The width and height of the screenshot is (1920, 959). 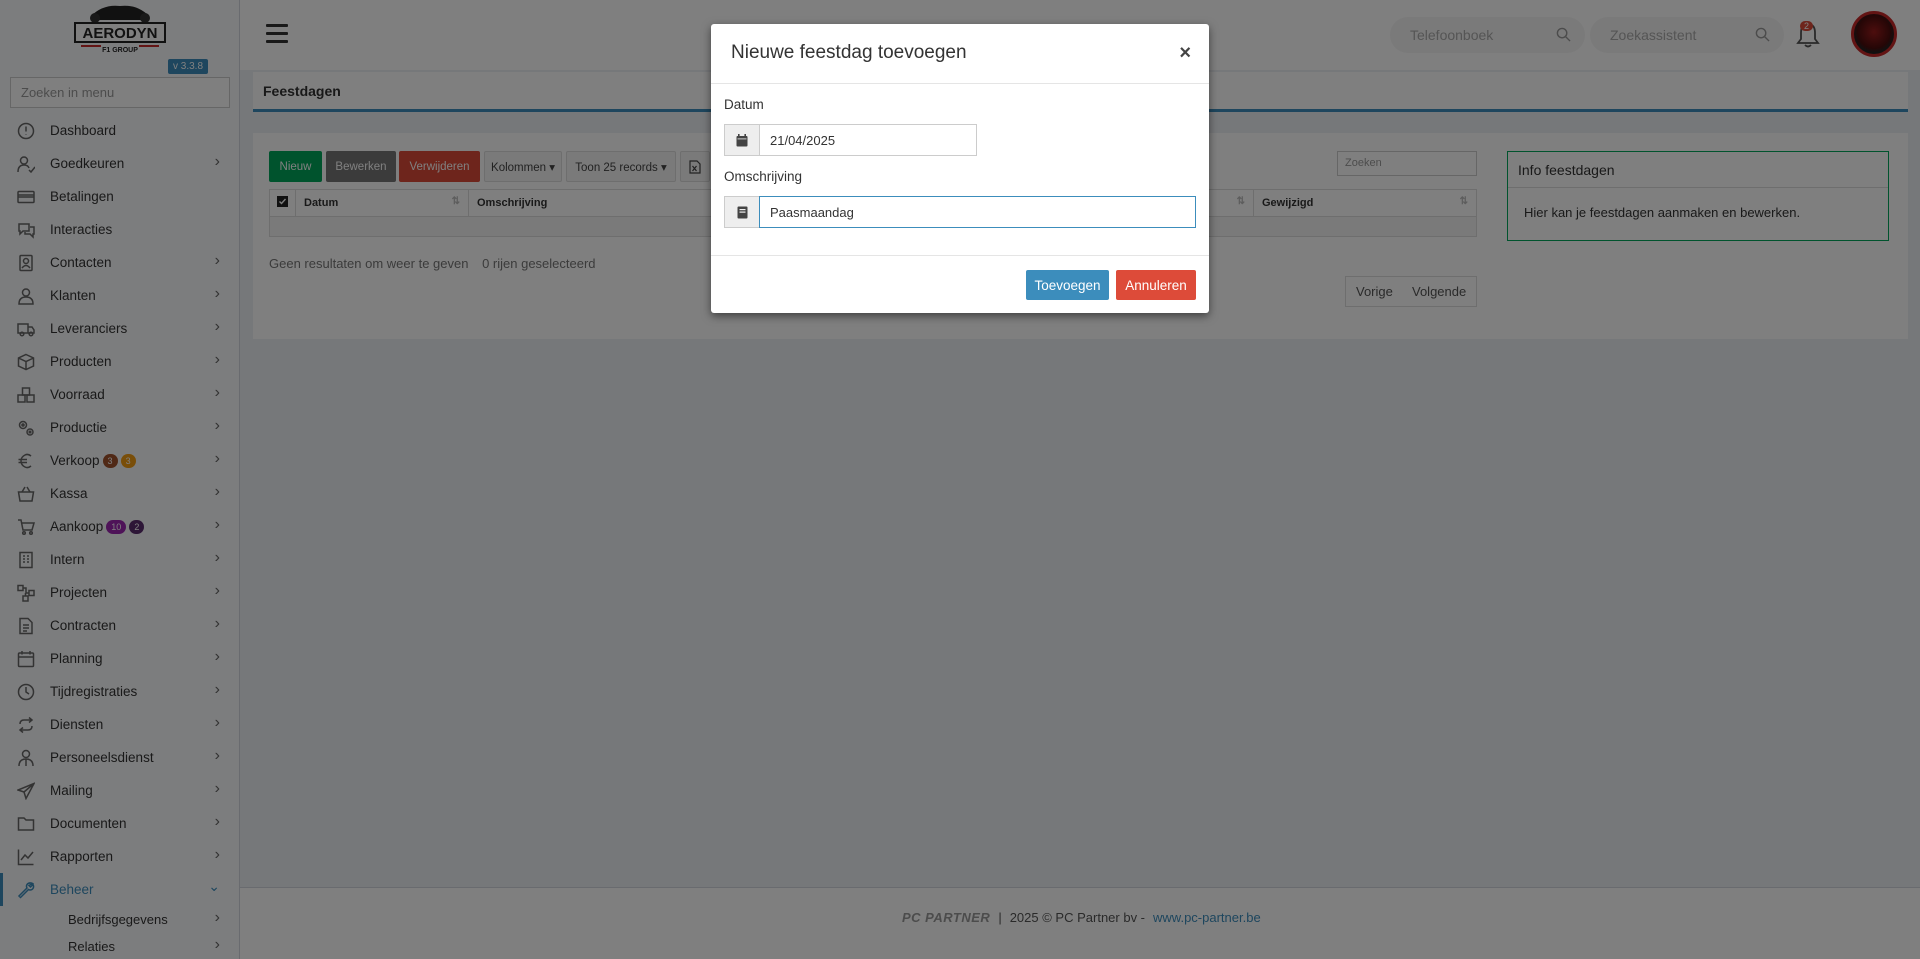 I want to click on description-label: Omschrijving, so click(x=763, y=176).